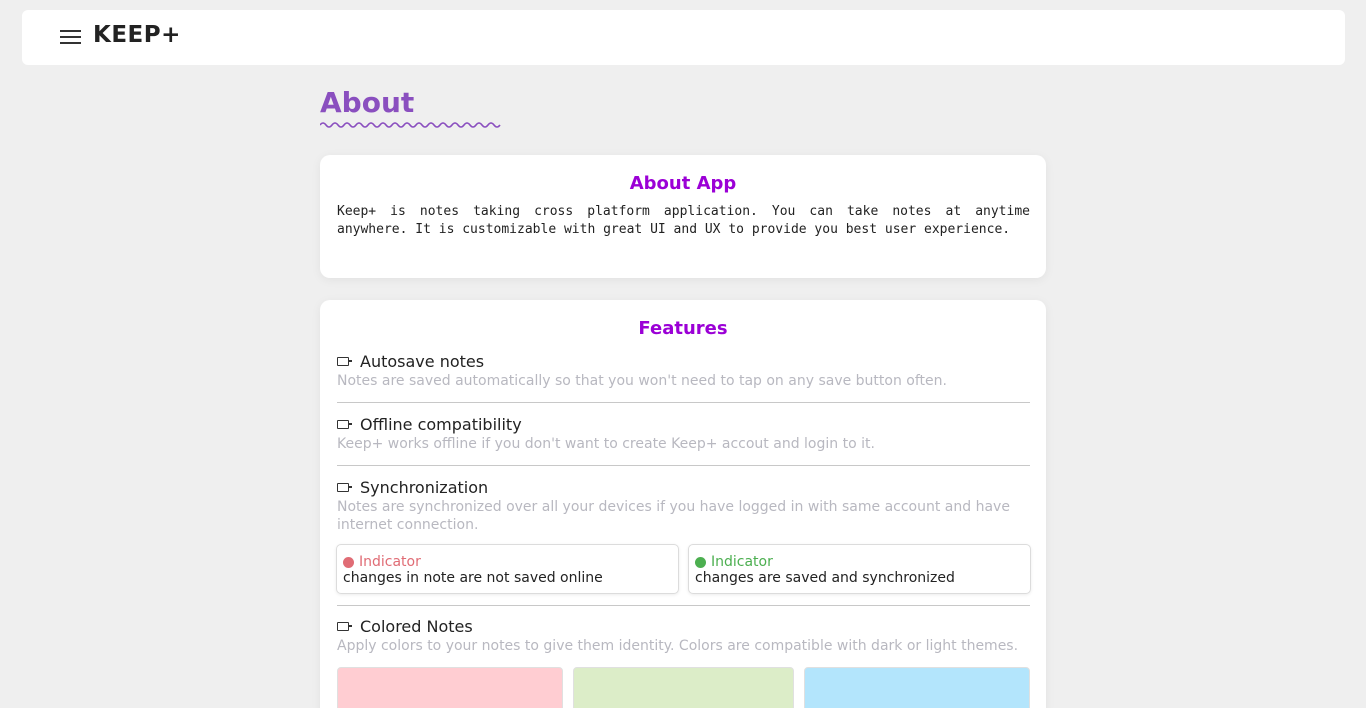 Image resolution: width=1366 pixels, height=708 pixels. What do you see at coordinates (348, 562) in the screenshot?
I see `red-dot-icon` at bounding box center [348, 562].